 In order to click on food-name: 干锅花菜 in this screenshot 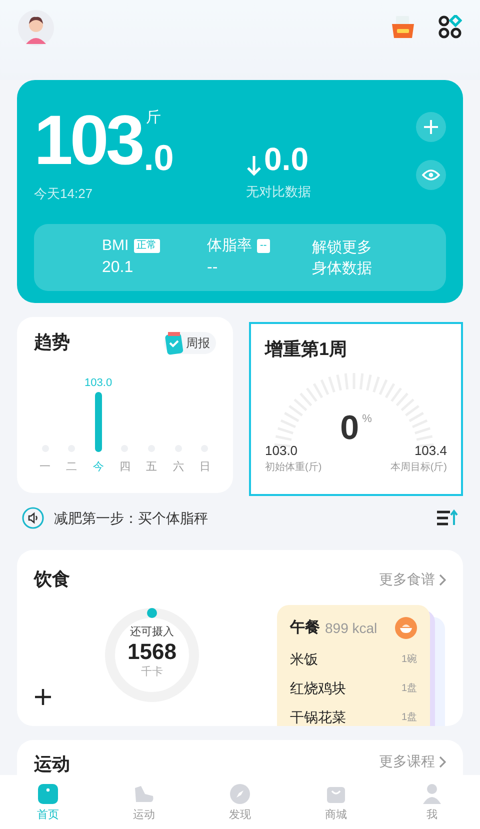, I will do `click(318, 717)`.